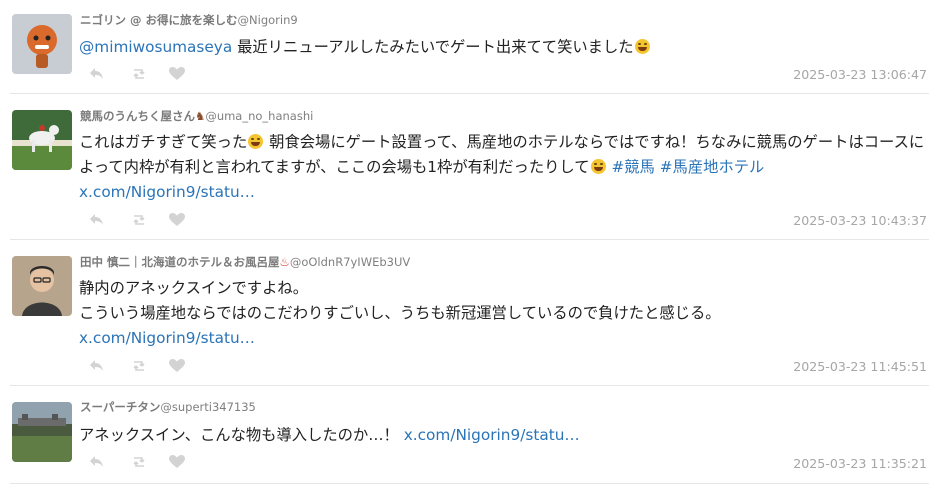  What do you see at coordinates (860, 74) in the screenshot?
I see `timestamp: 2025-03-23 13:06:47` at bounding box center [860, 74].